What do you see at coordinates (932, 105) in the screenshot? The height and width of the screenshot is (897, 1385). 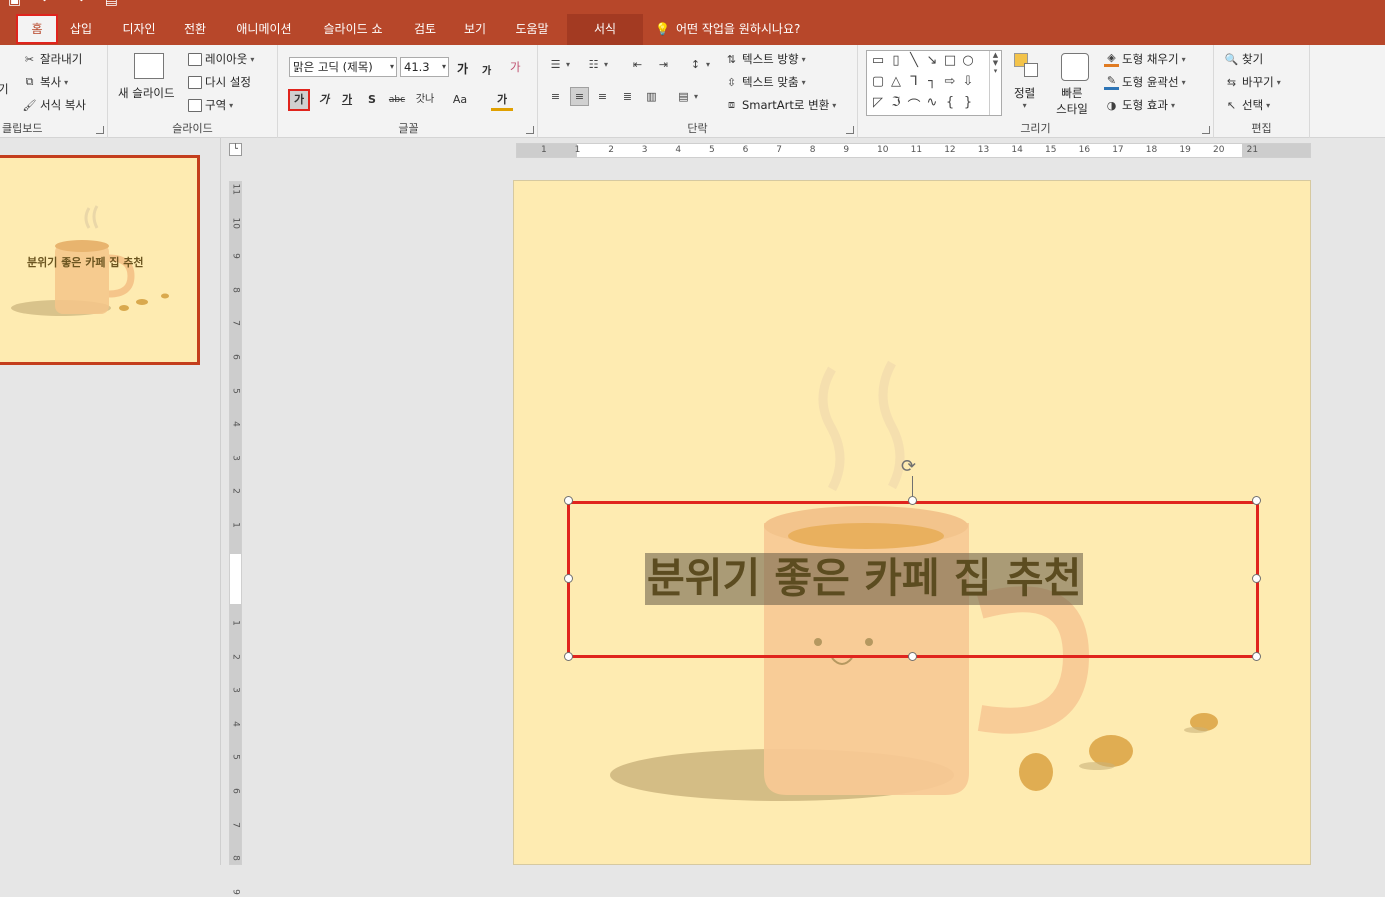 I see `curve-shape-icon: ∿` at bounding box center [932, 105].